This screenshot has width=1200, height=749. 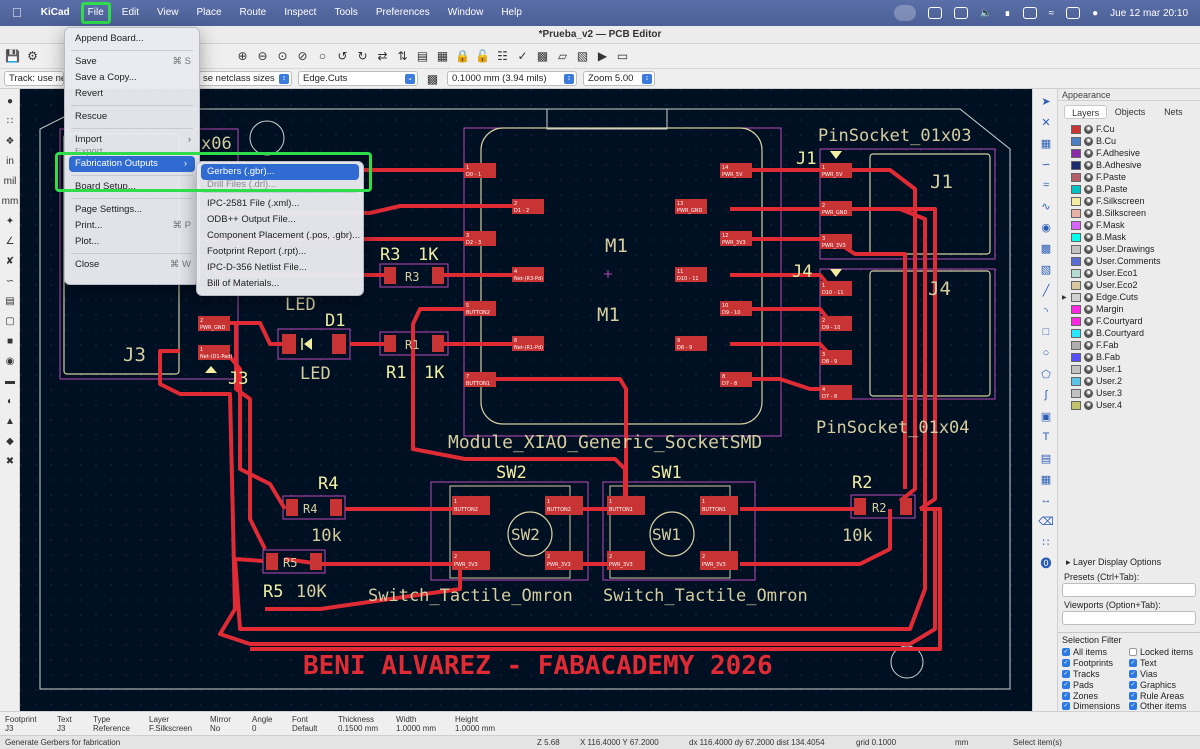 What do you see at coordinates (10, 221) in the screenshot?
I see `cursor-icon: ✦` at bounding box center [10, 221].